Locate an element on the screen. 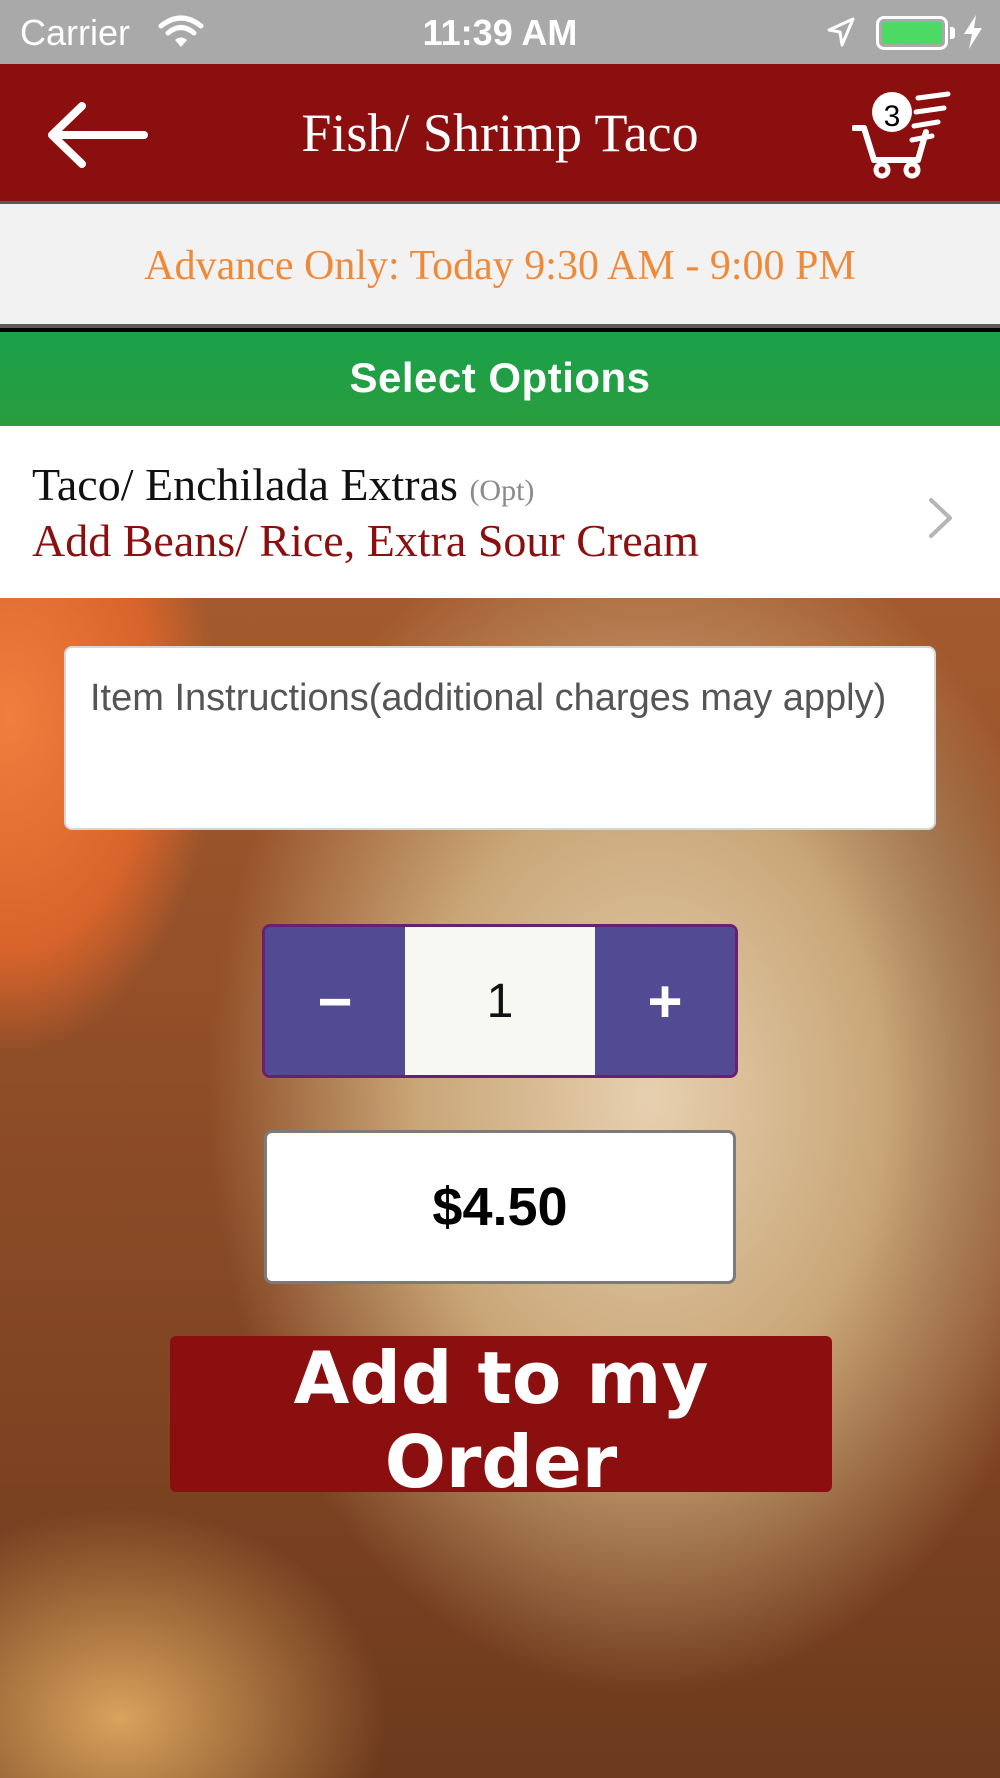 The height and width of the screenshot is (1778, 1000). hours-banner: Advance Only: Today 9:30 AM - 9:00 PM is located at coordinates (500, 266).